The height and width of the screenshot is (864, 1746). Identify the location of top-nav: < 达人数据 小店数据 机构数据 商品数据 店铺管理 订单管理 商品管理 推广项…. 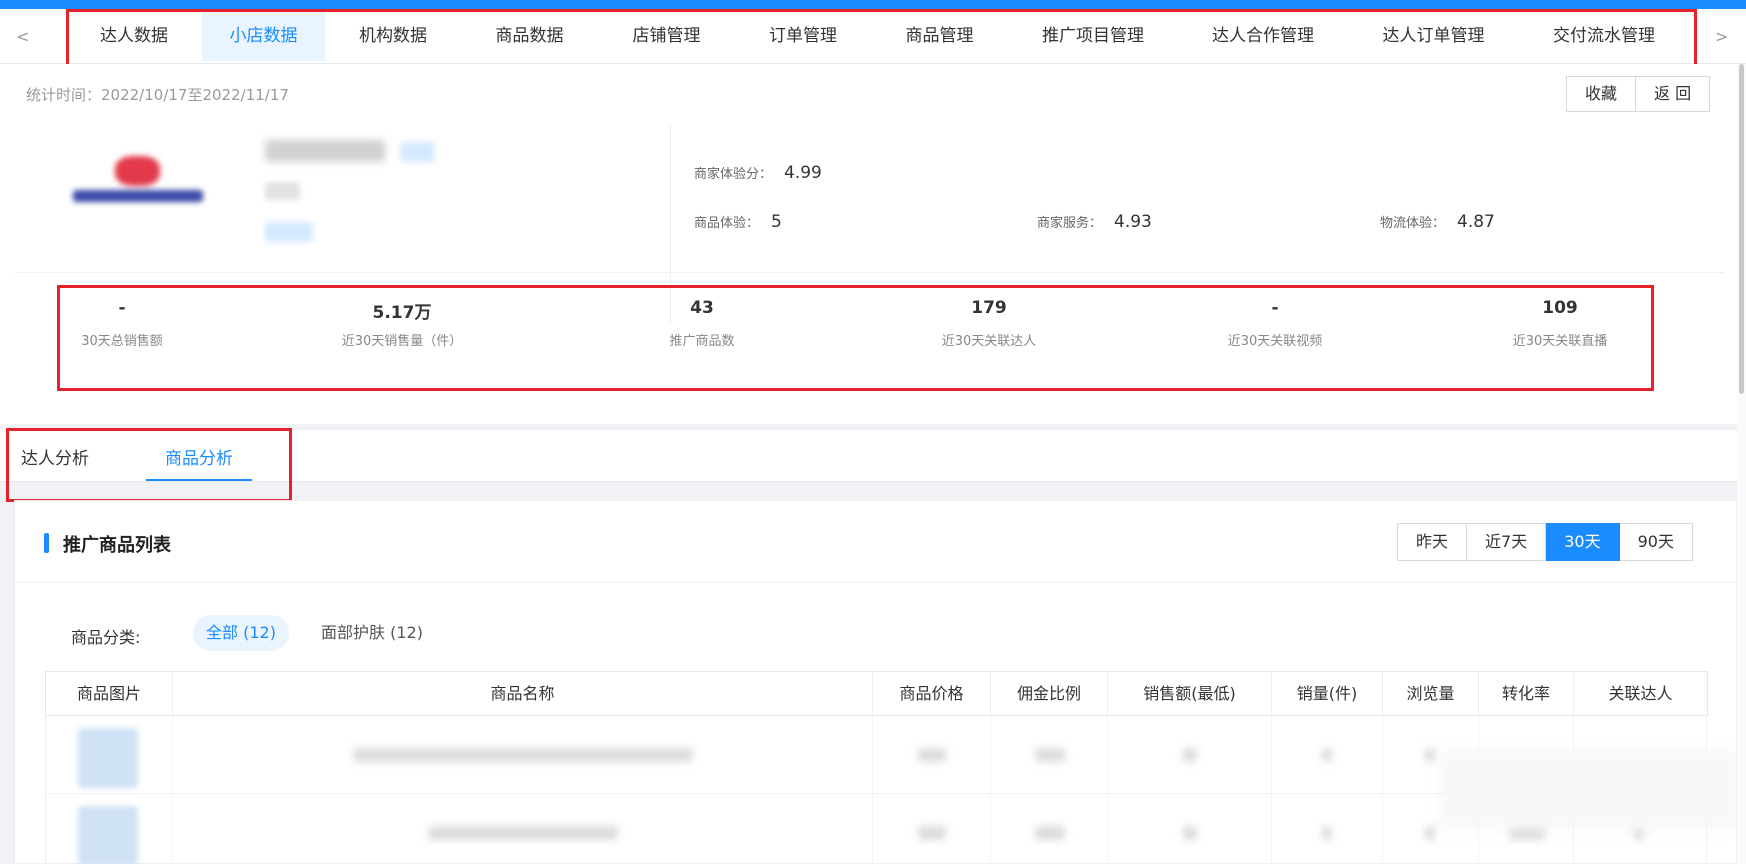
(873, 36).